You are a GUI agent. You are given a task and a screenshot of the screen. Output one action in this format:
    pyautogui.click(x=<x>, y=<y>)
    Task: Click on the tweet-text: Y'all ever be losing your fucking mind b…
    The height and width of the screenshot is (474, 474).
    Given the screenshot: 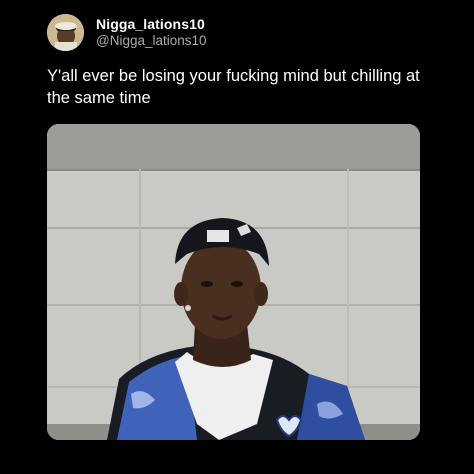 What is the action you would take?
    pyautogui.click(x=233, y=87)
    